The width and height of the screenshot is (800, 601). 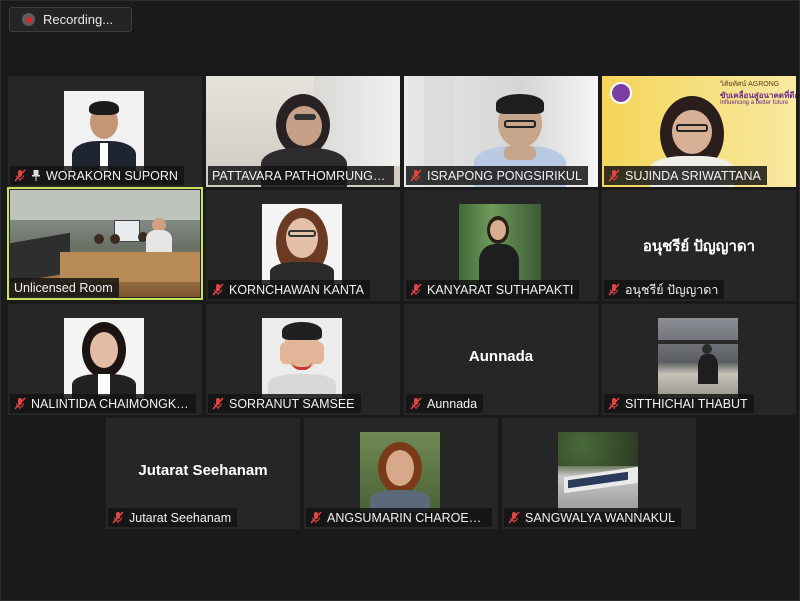 I want to click on participant-display-name: อนุชรีย์ ปัญญาดา, so click(x=699, y=246).